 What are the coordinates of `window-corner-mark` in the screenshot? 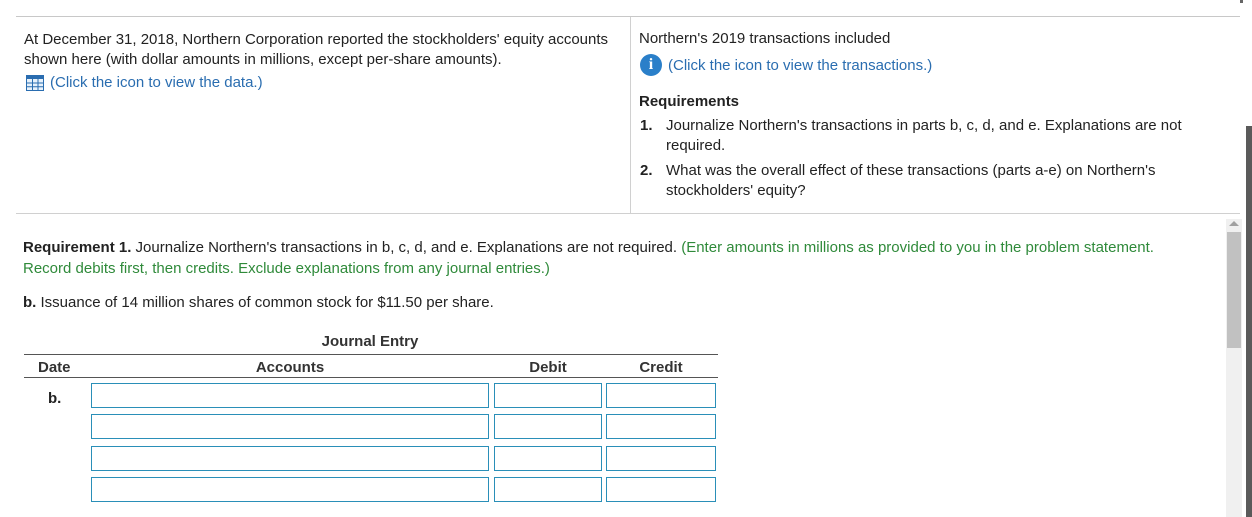 It's located at (1241, 1).